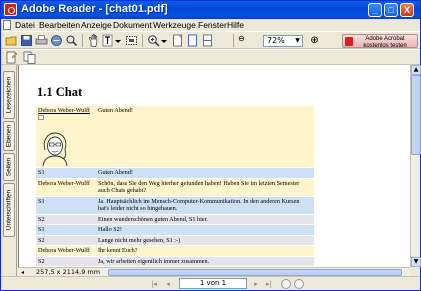 The height and width of the screenshot is (291, 421). I want to click on next-page-icon: ▸, so click(256, 284).